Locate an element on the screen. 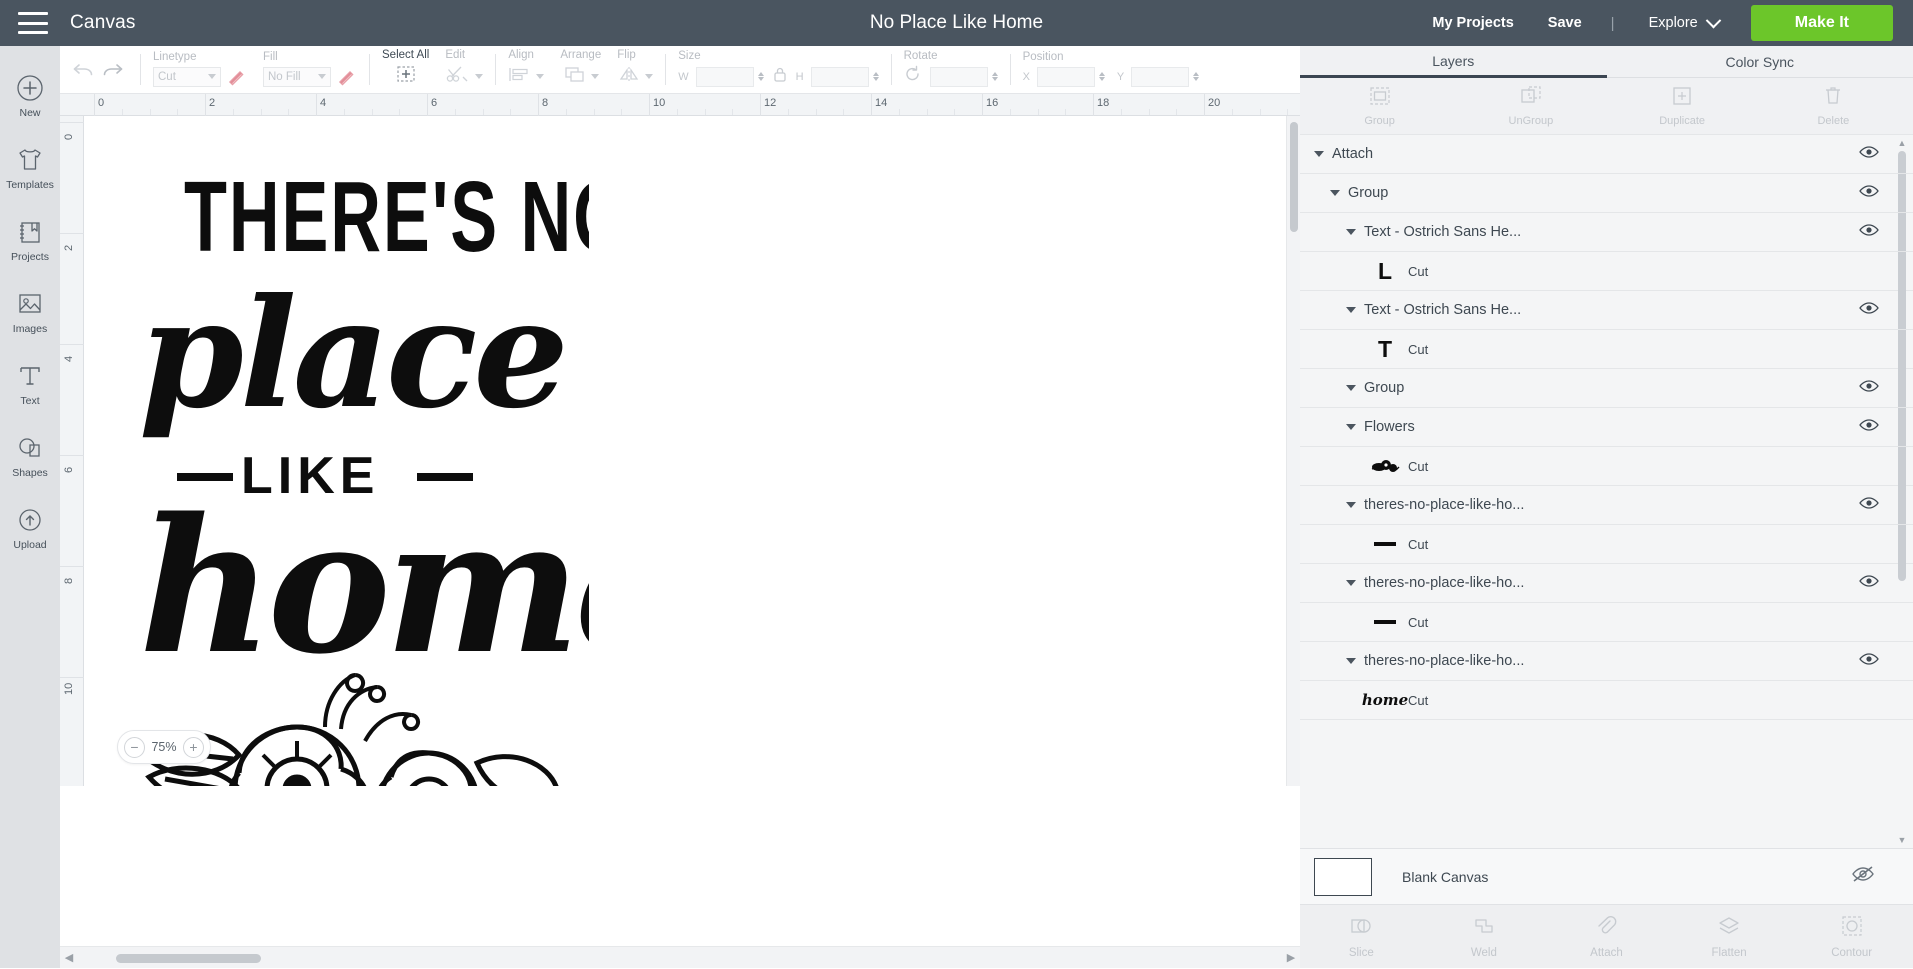 This screenshot has width=1913, height=969. edit-control: Edit is located at coordinates (464, 69).